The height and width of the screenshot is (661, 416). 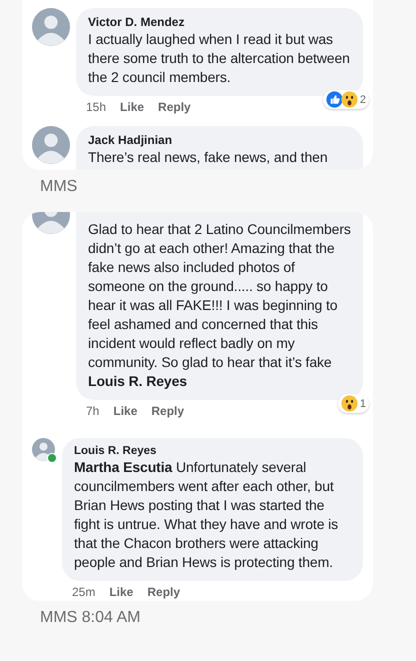 I want to click on comment-time: 15h, so click(x=96, y=107).